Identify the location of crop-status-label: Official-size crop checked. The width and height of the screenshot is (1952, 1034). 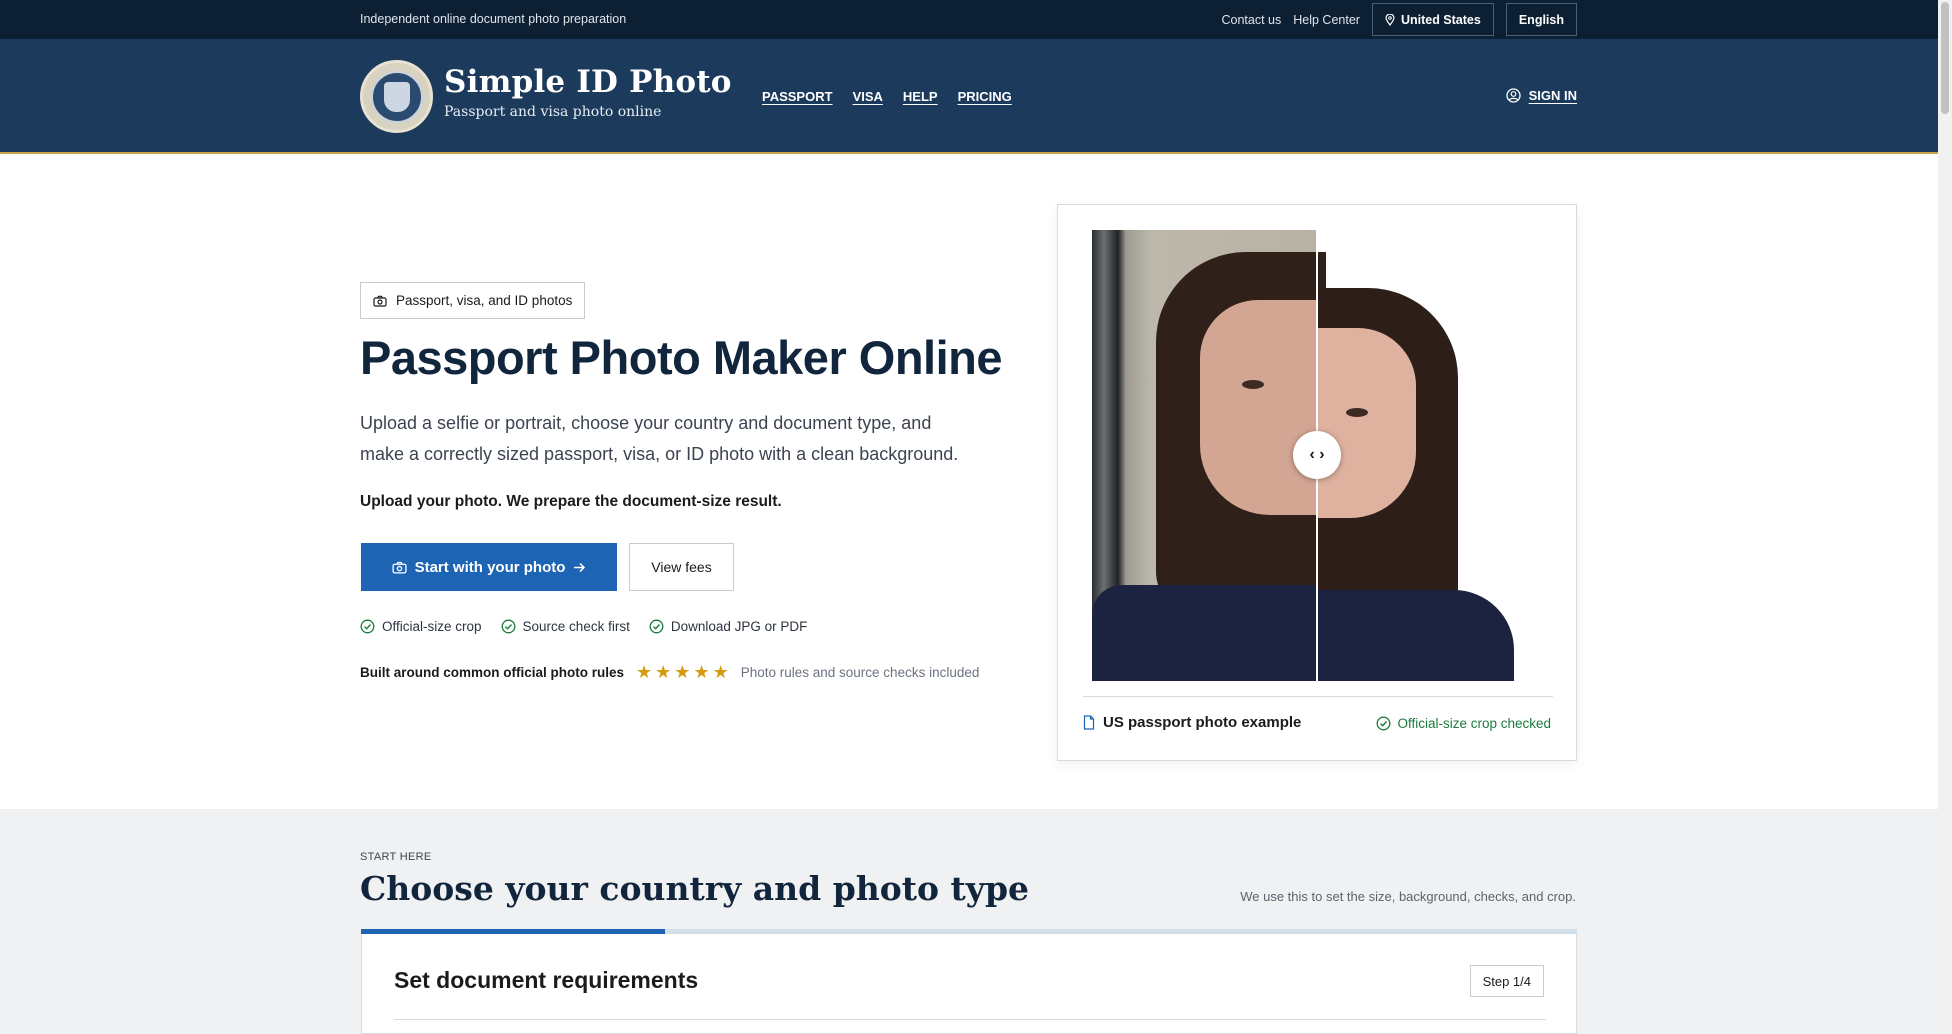
(1474, 723).